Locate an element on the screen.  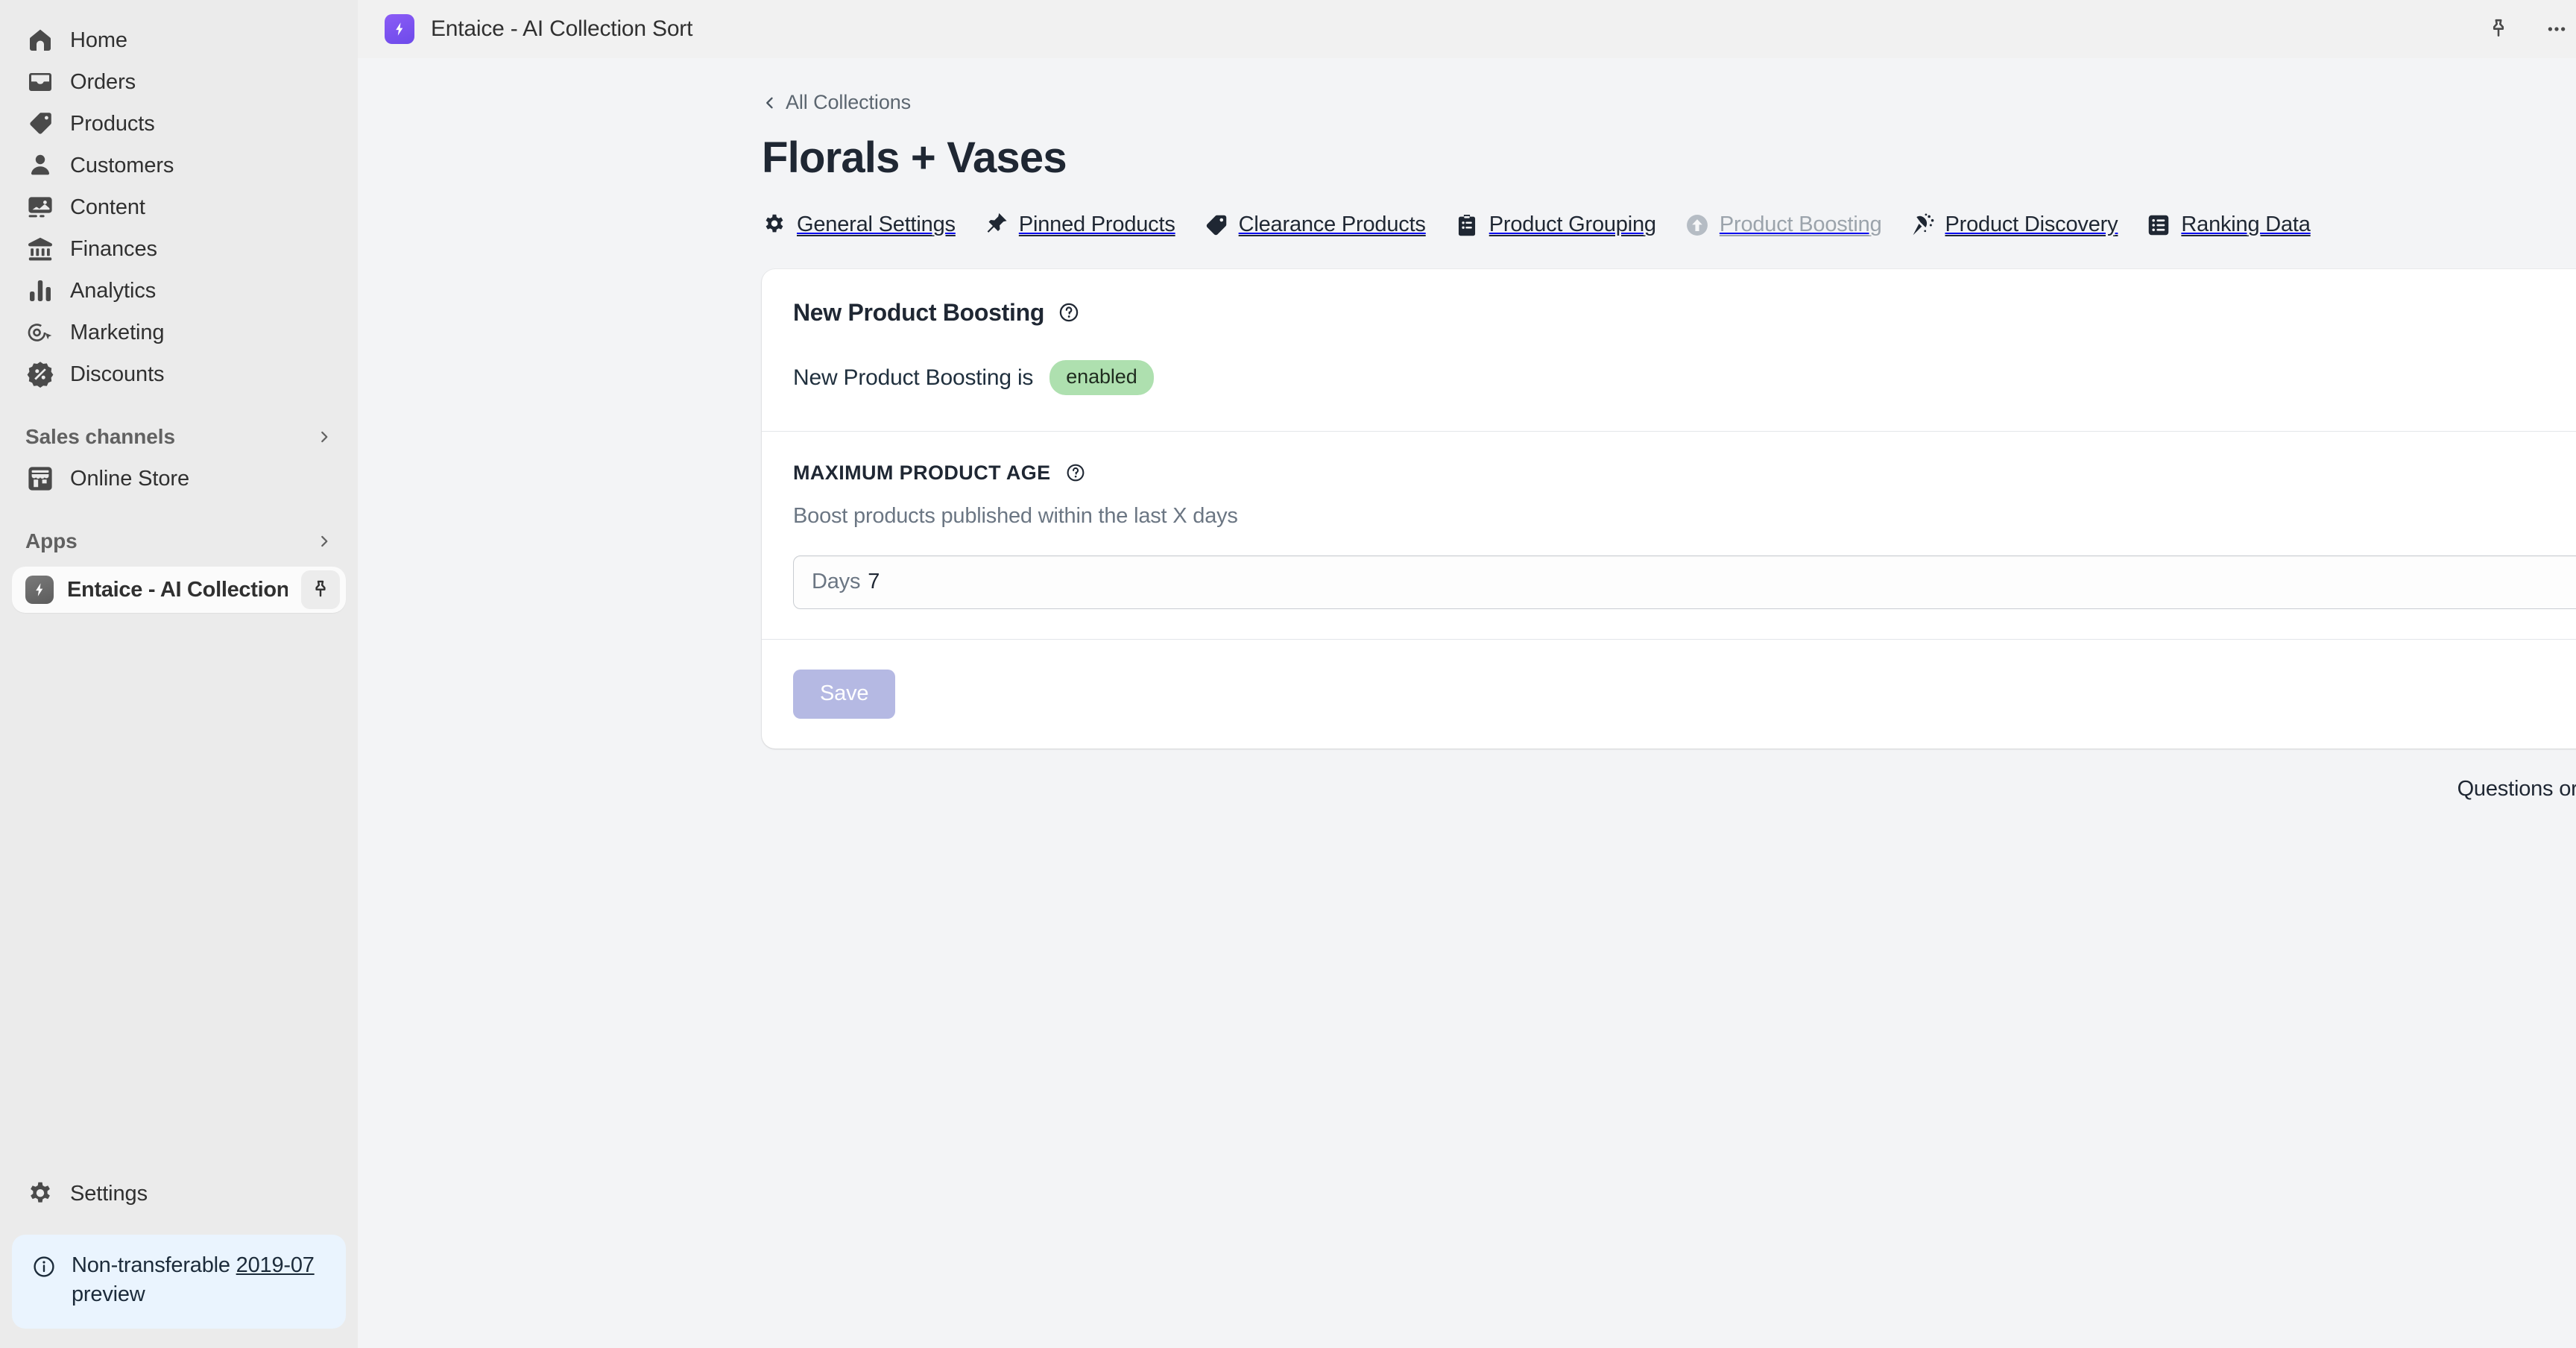
footer-note: Questions or comments? Contact Entaice! is located at coordinates (1669, 790).